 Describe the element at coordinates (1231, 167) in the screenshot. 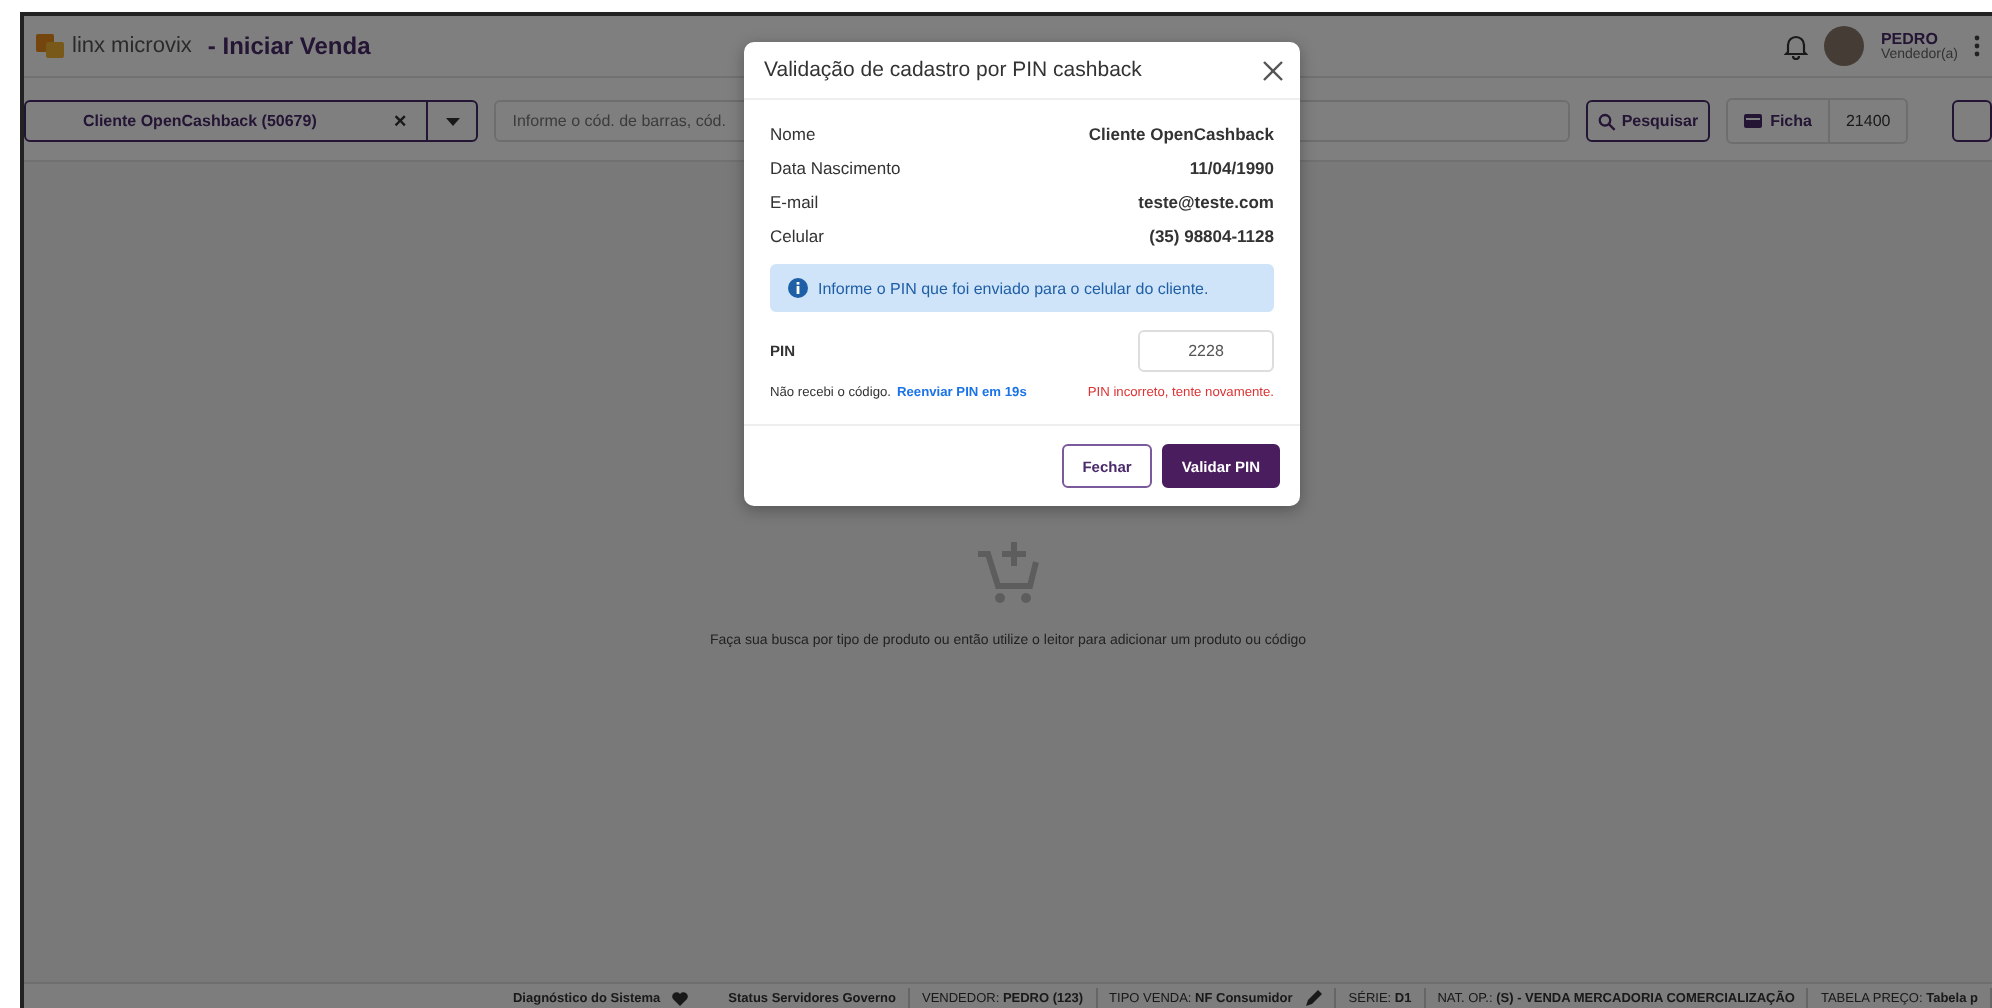

I see `field-value: 11/04/1990` at that location.